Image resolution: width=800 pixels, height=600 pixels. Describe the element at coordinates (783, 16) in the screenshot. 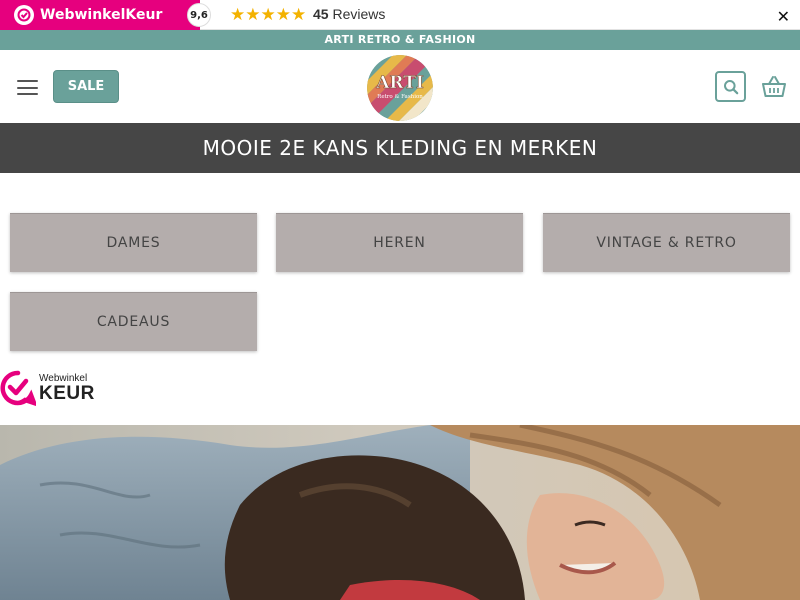

I see `close-icon: ✕` at that location.